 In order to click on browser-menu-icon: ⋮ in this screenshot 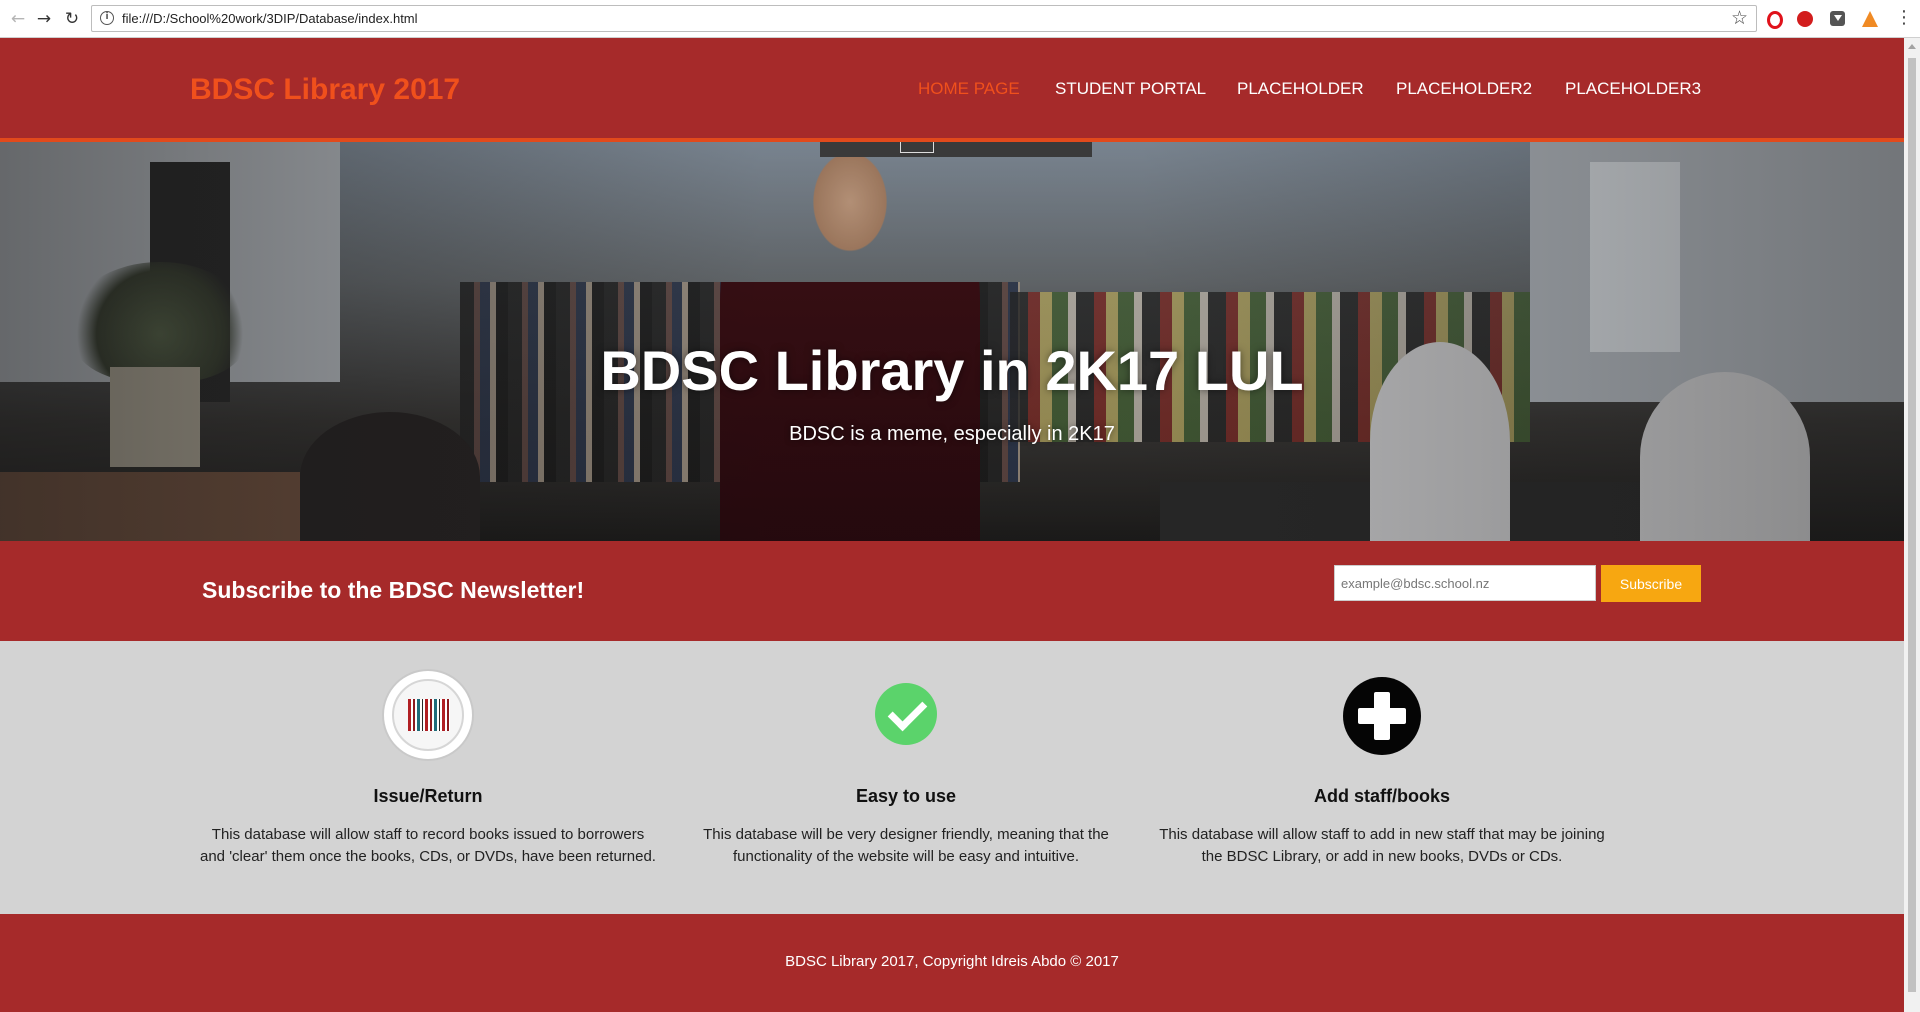, I will do `click(1904, 18)`.